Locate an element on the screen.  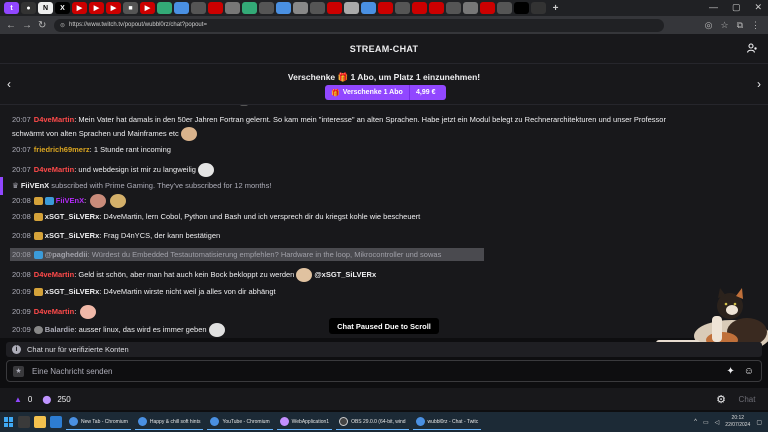
tab-github: ● is located at coordinates (28, 8).